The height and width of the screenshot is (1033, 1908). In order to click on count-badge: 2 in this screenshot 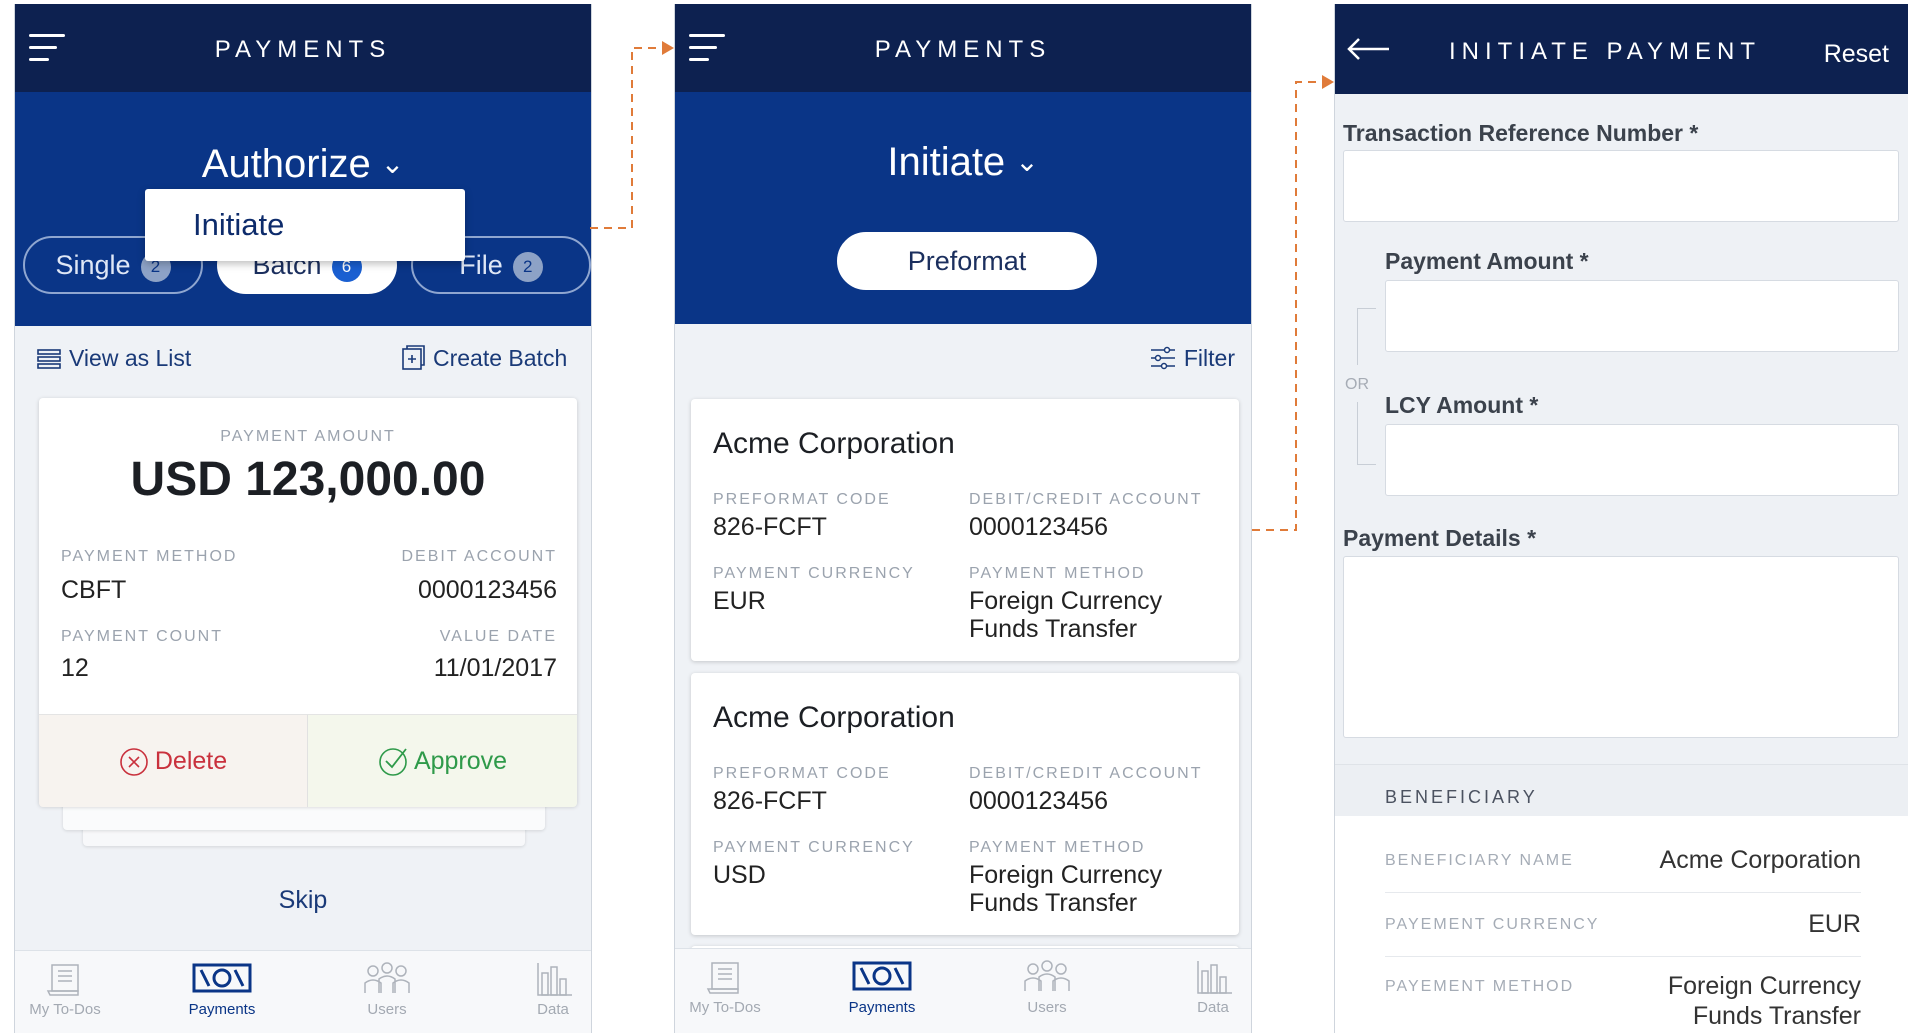, I will do `click(527, 266)`.